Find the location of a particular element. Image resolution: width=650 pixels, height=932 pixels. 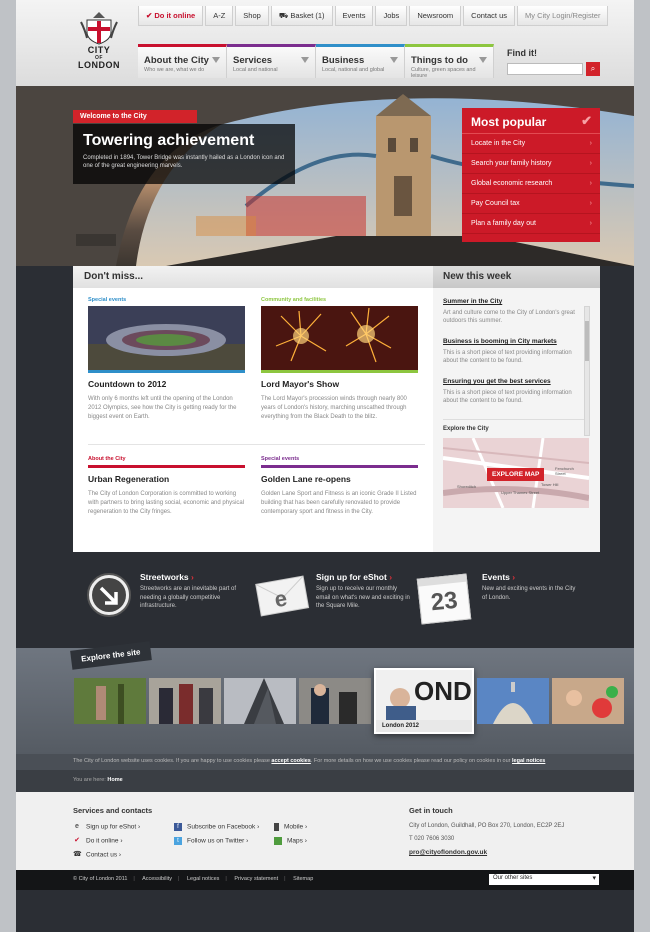

checkmark-icon: ✔ is located at coordinates (586, 120).